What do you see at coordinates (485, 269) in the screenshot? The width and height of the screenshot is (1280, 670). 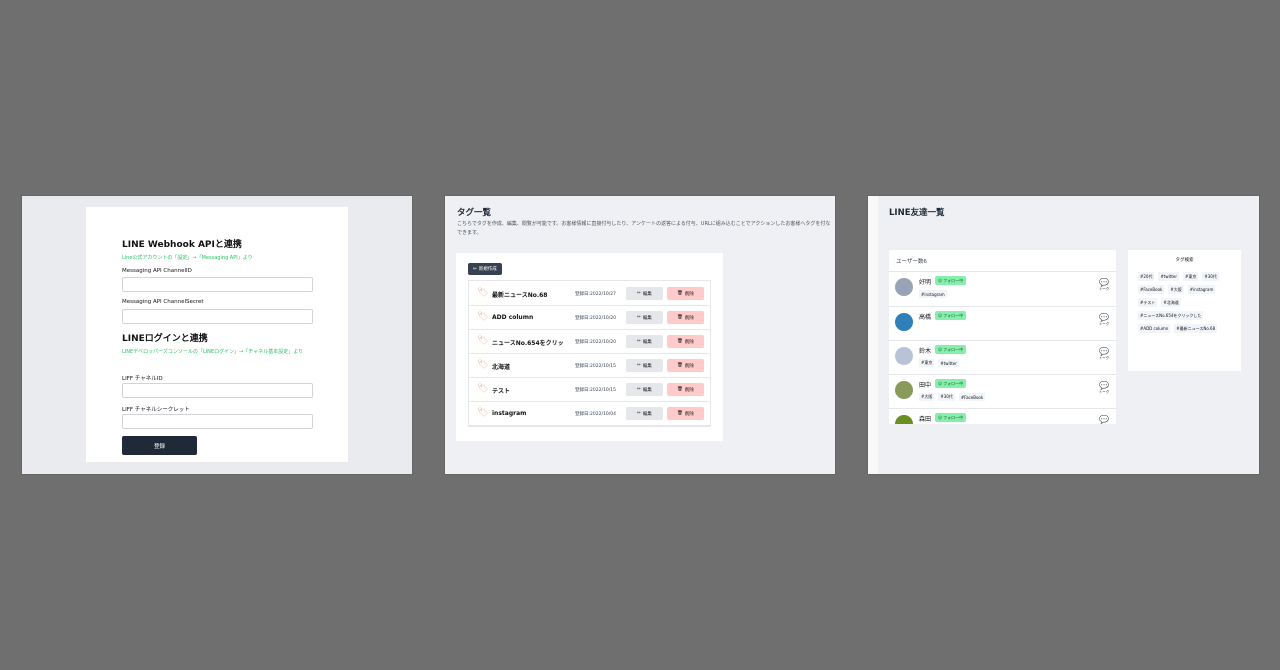 I see `new-tag-button: ✏ 新規作成` at bounding box center [485, 269].